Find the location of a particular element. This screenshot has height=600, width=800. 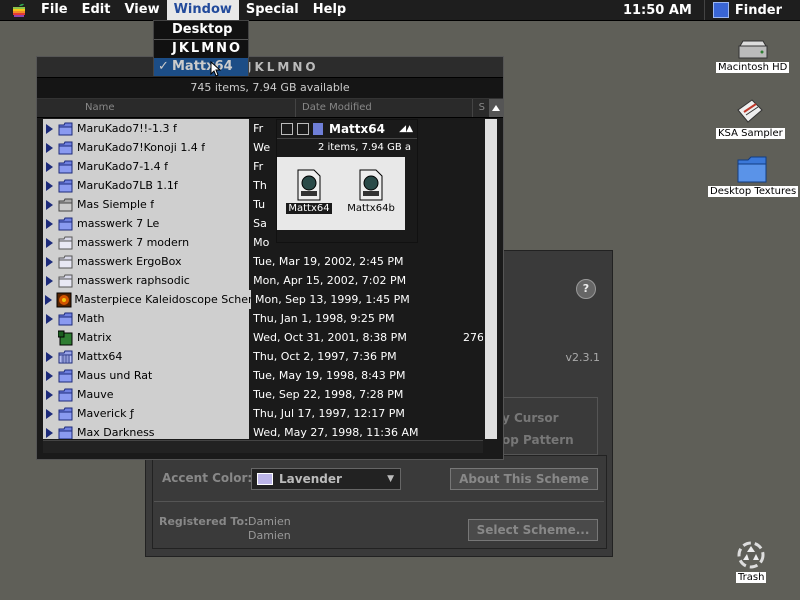

menu-special: Special is located at coordinates (272, 10).